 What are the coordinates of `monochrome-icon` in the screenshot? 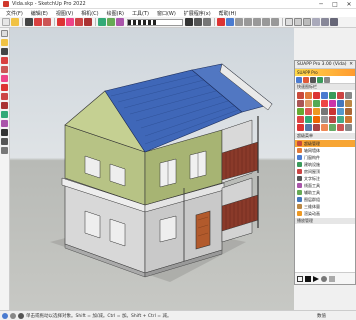 It's located at (334, 22).